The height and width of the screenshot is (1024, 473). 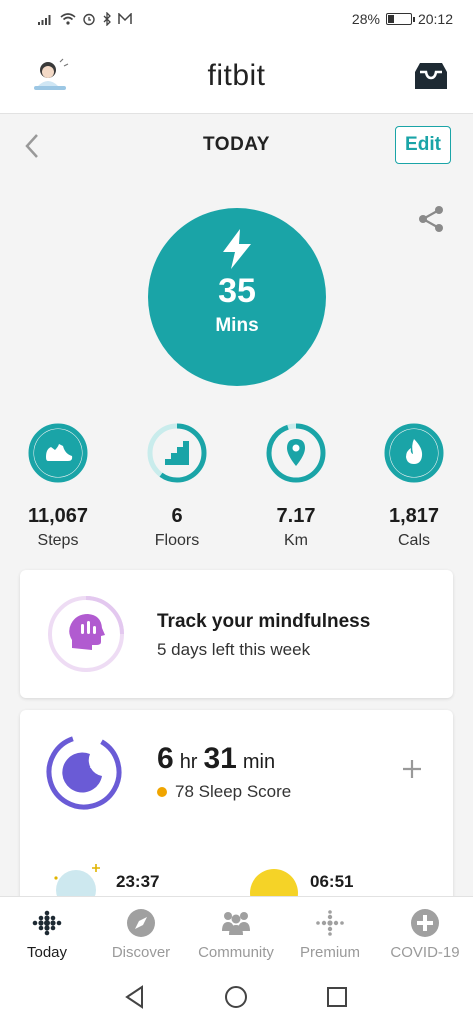 I want to click on floors-ring, so click(x=177, y=453).